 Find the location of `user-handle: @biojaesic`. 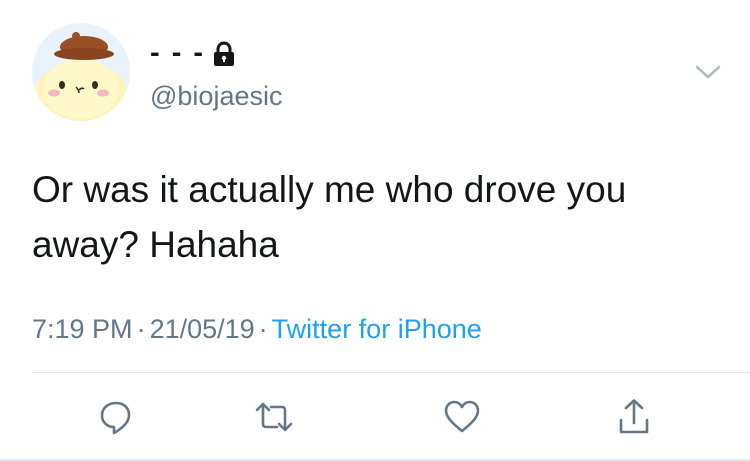

user-handle: @biojaesic is located at coordinates (216, 96).